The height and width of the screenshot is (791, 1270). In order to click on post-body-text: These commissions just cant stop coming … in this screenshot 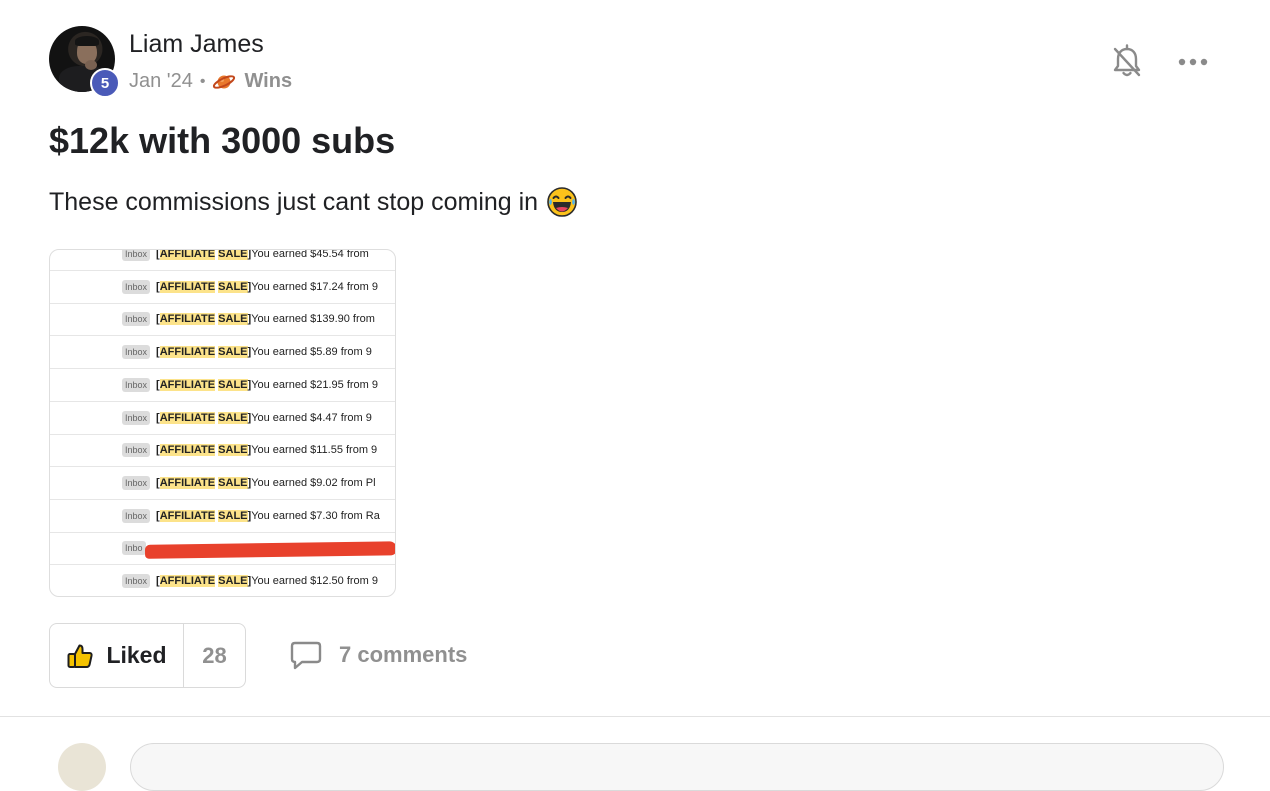, I will do `click(294, 201)`.